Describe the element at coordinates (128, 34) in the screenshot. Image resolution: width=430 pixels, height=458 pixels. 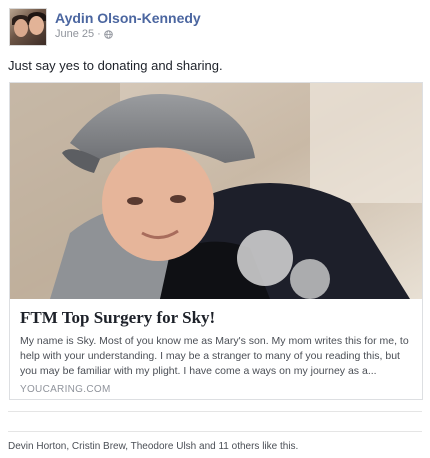
I see `post-time-line: June 25 ·` at that location.